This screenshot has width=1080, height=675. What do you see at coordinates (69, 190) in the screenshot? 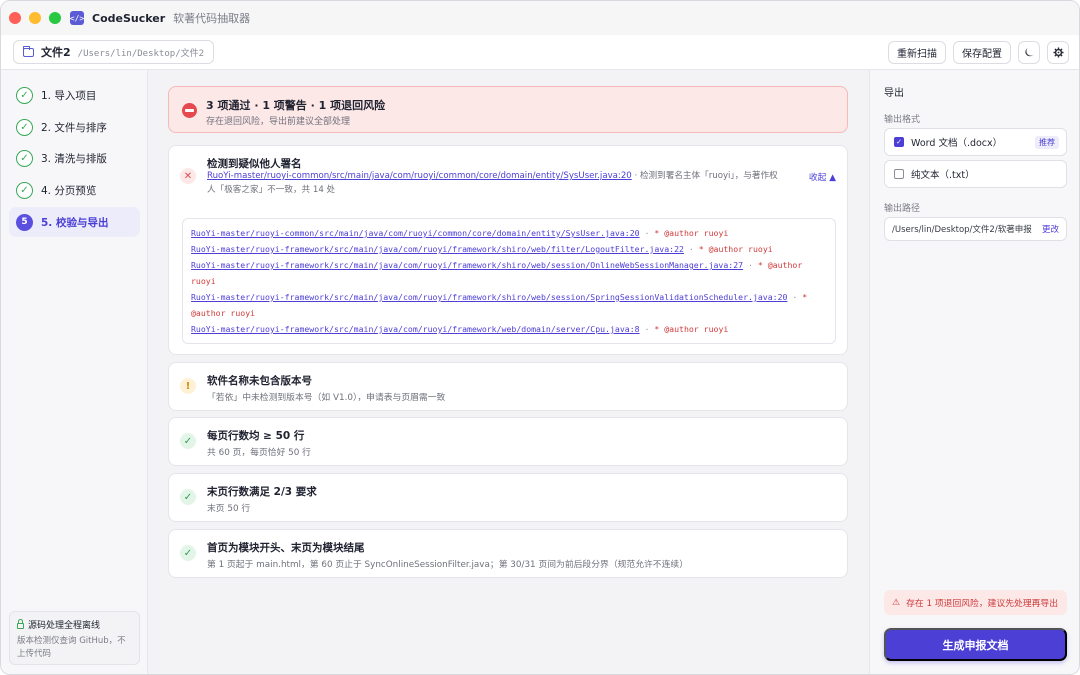
I see `step-label: 4. 分页预览` at bounding box center [69, 190].